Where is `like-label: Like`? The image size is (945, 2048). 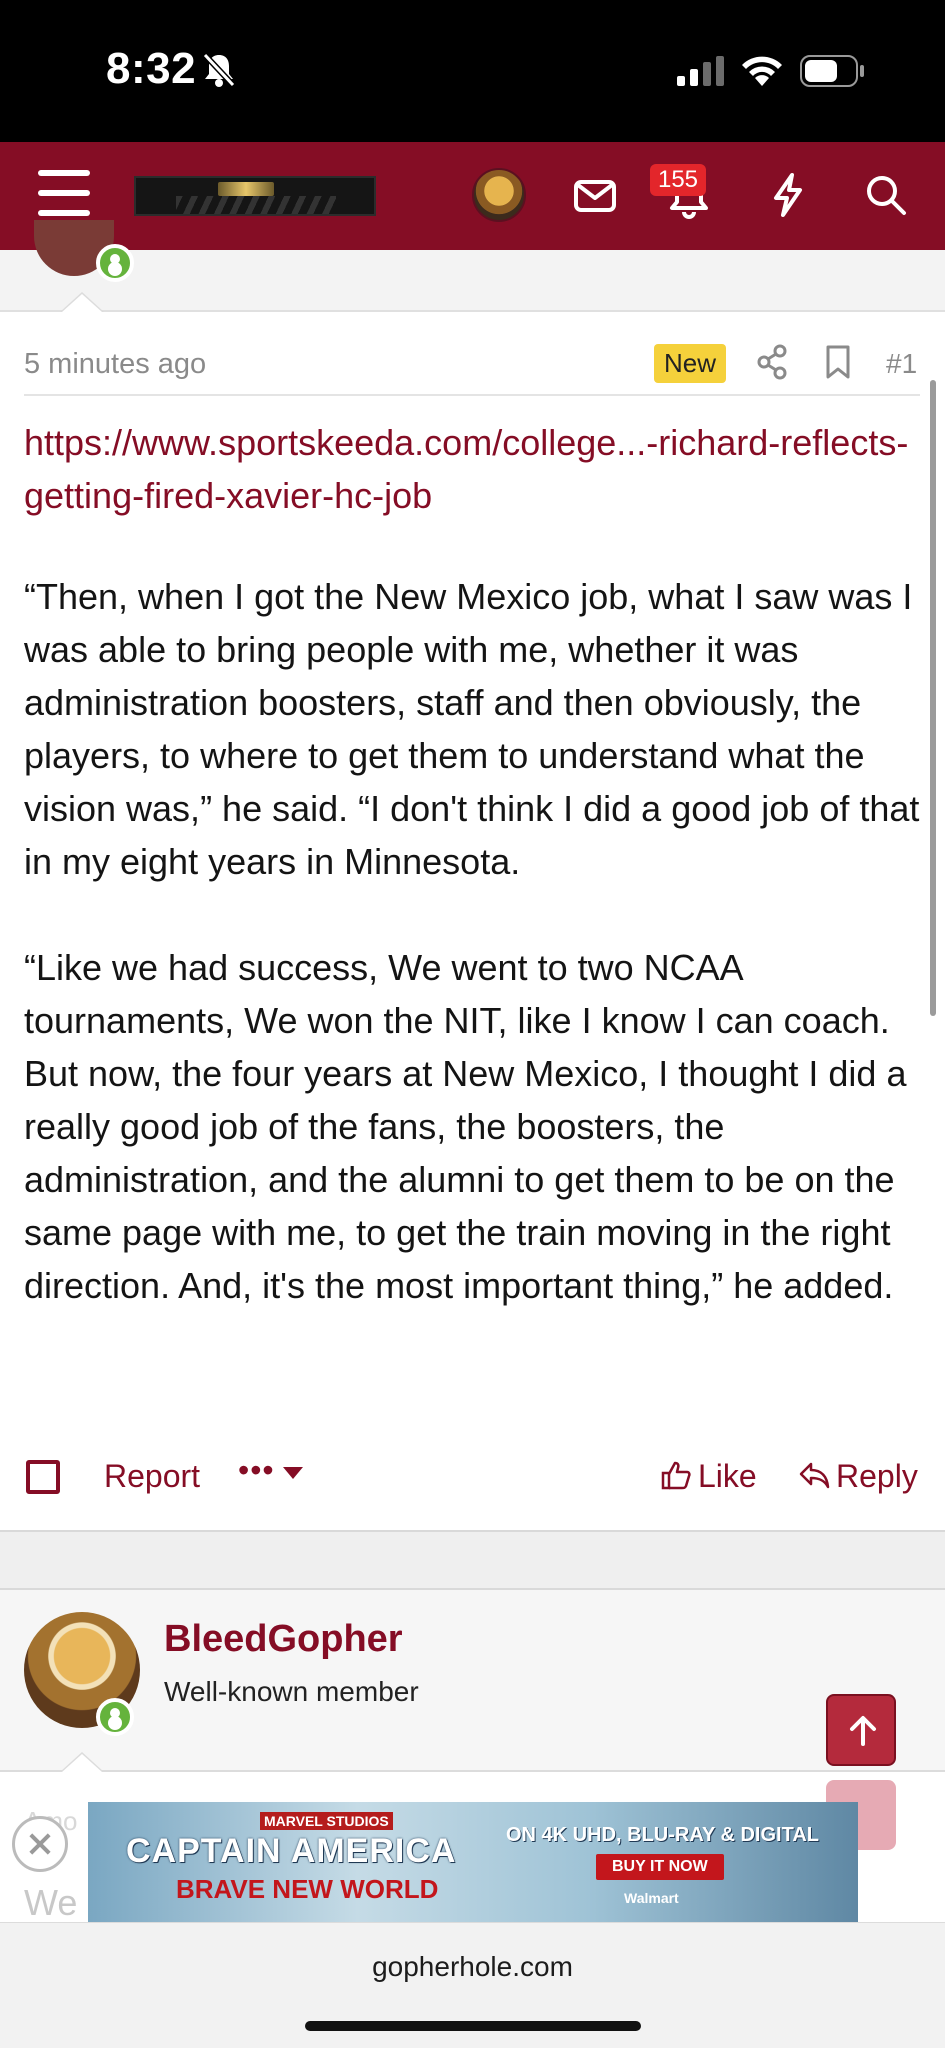 like-label: Like is located at coordinates (727, 1476).